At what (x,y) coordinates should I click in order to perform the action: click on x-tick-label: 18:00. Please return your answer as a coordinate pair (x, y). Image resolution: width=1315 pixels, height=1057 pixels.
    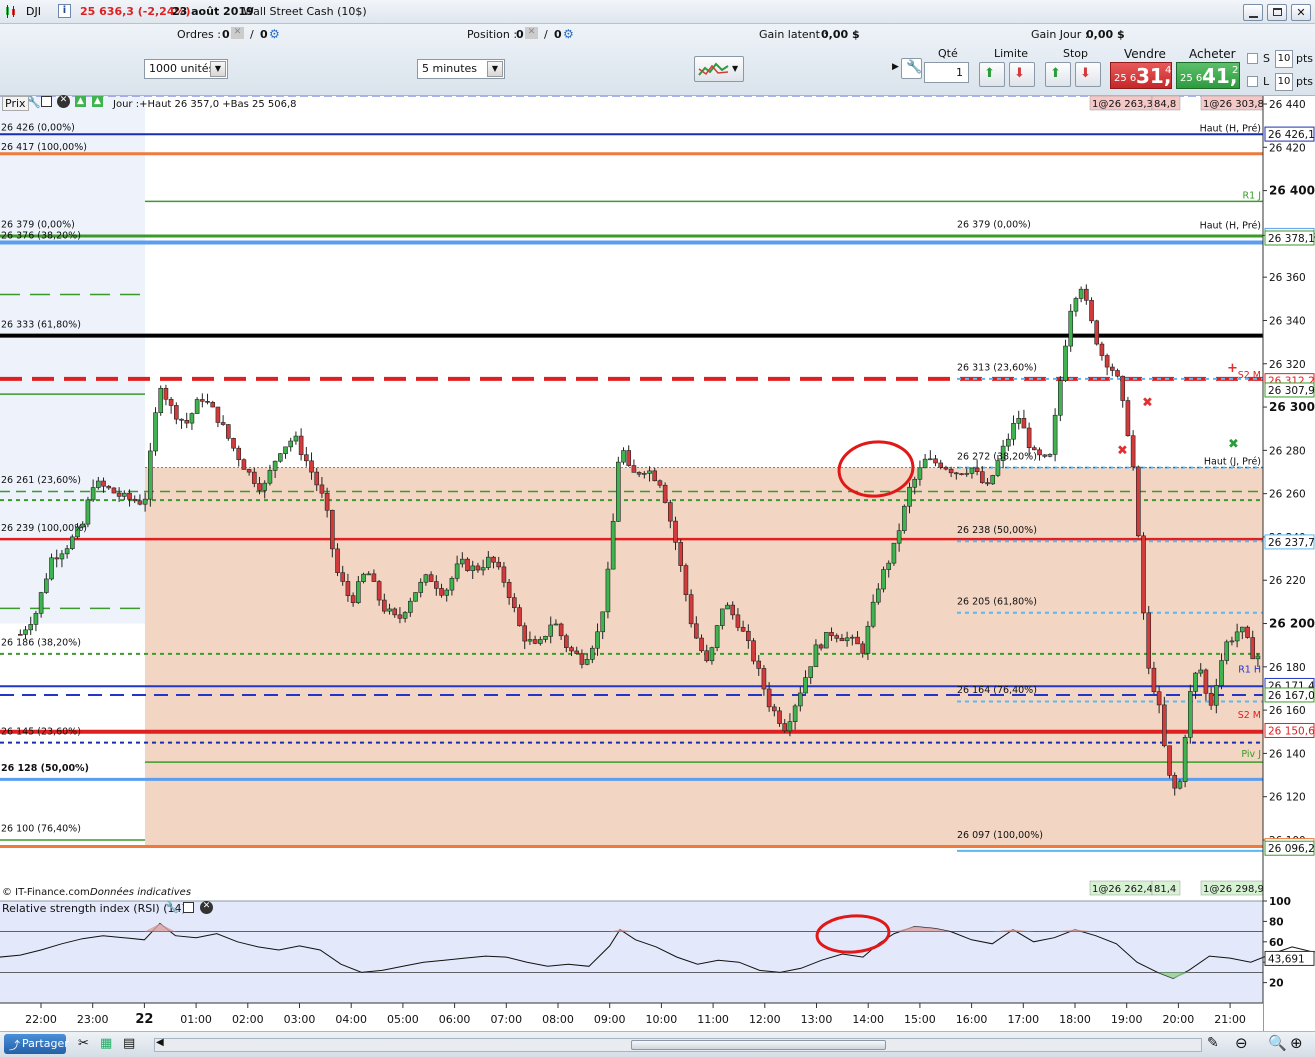
    Looking at the image, I should click on (1075, 1019).